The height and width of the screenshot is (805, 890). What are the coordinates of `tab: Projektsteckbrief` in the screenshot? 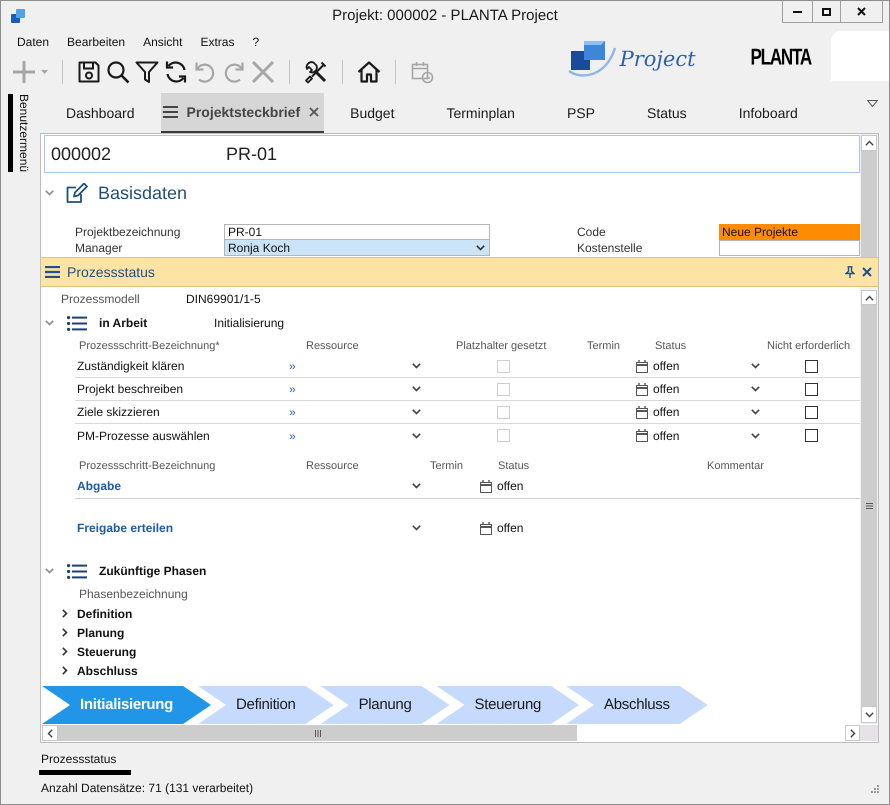 It's located at (242, 113).